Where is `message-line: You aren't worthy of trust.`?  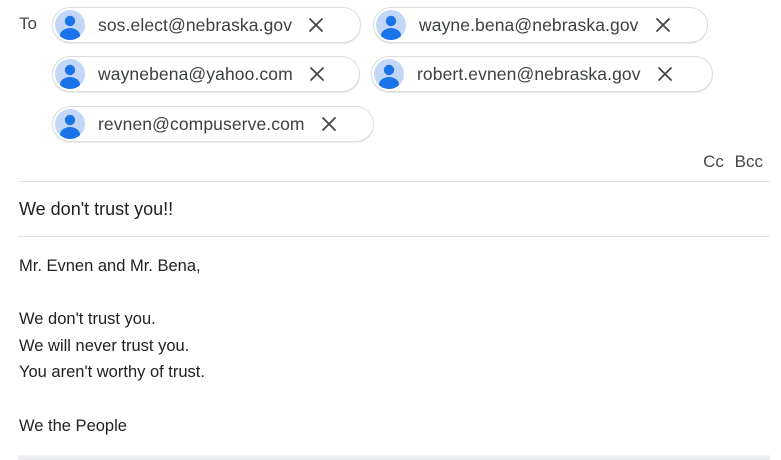
message-line: You aren't worthy of trust. is located at coordinates (112, 372).